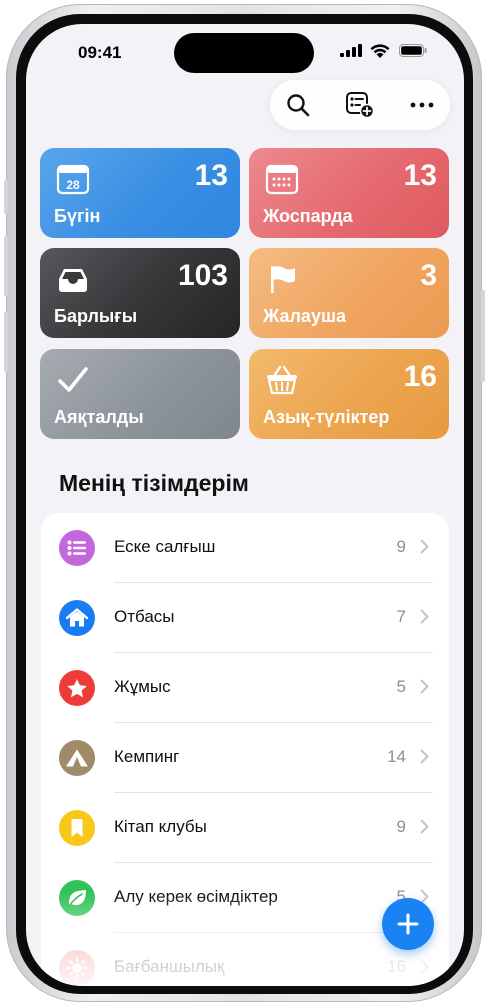 This screenshot has height=1008, width=489. What do you see at coordinates (202, 275) in the screenshot?
I see `tile-all-count: 103` at bounding box center [202, 275].